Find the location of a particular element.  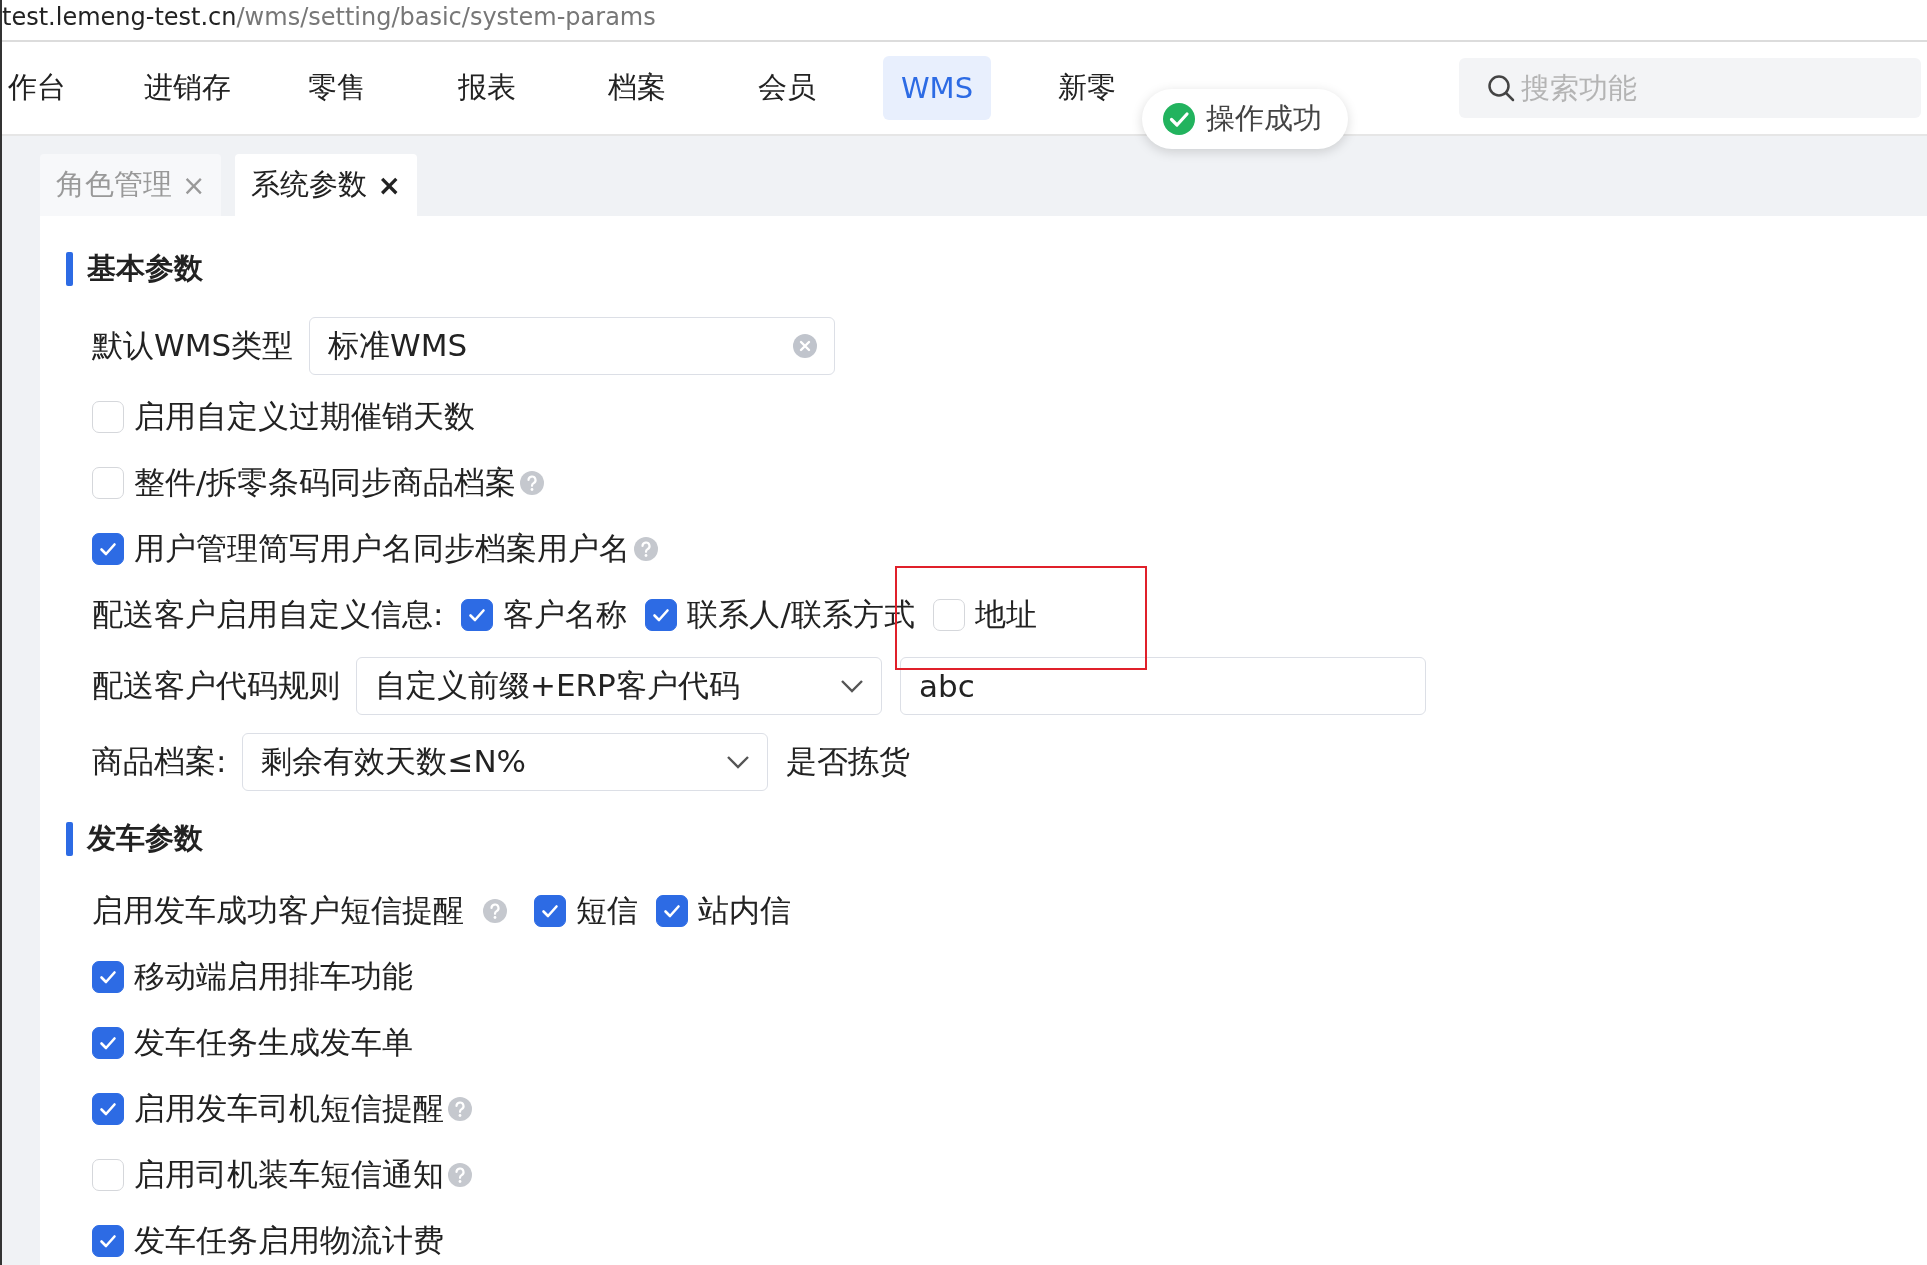

search-field: 搜索功能 is located at coordinates (1690, 88).